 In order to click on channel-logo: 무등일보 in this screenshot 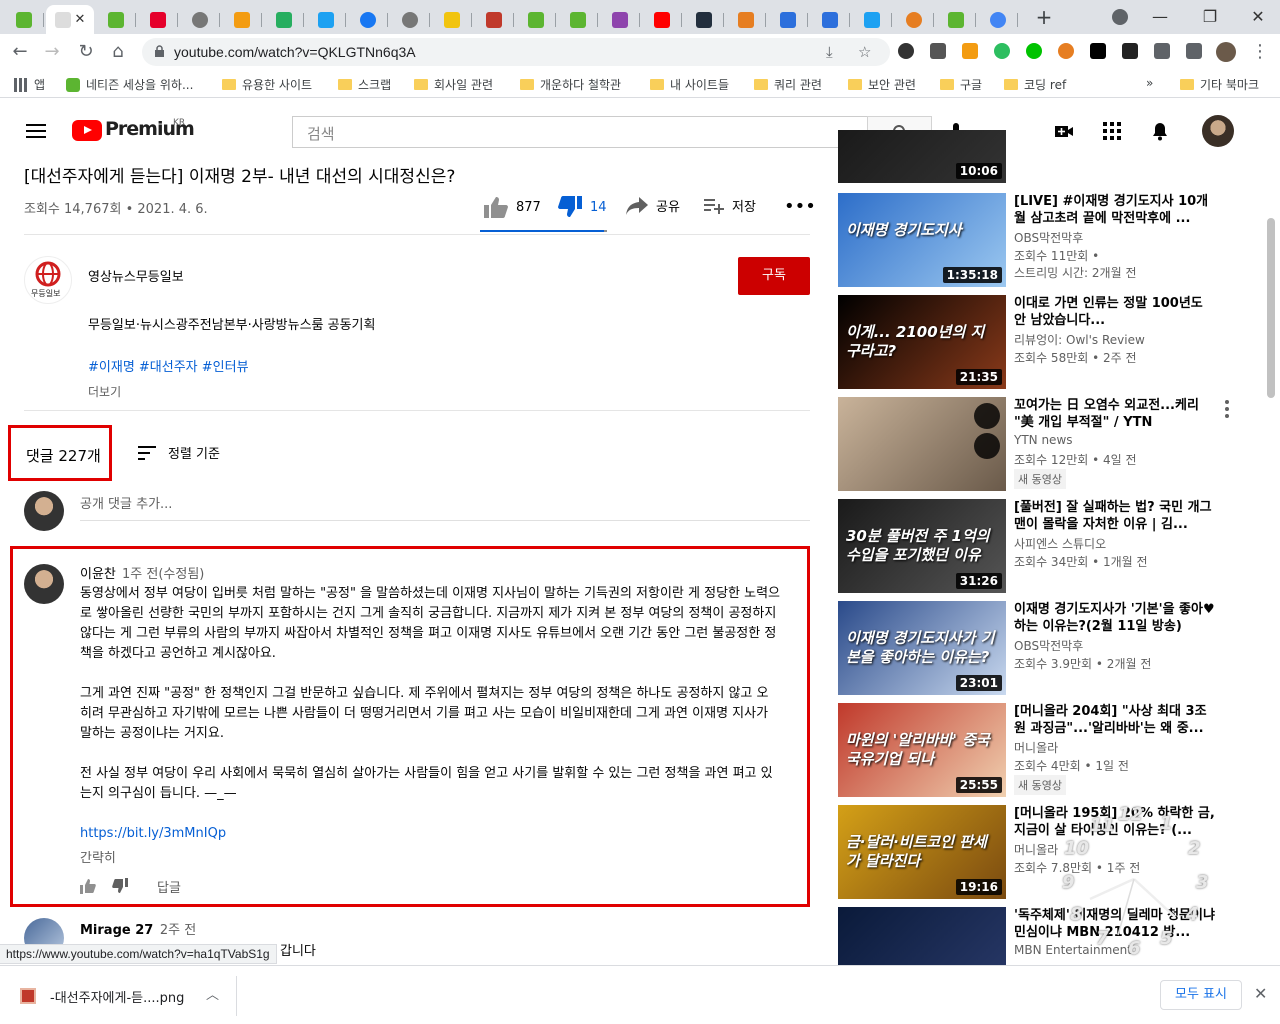, I will do `click(48, 280)`.